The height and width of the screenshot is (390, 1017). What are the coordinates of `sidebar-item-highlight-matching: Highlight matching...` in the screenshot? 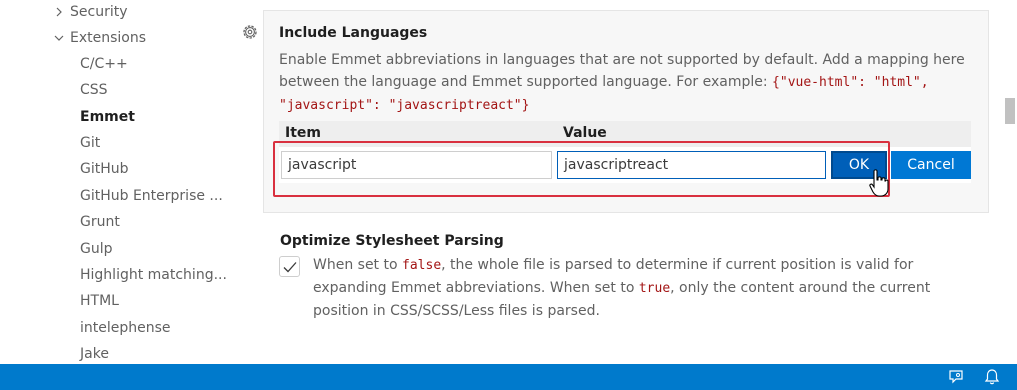 It's located at (153, 275).